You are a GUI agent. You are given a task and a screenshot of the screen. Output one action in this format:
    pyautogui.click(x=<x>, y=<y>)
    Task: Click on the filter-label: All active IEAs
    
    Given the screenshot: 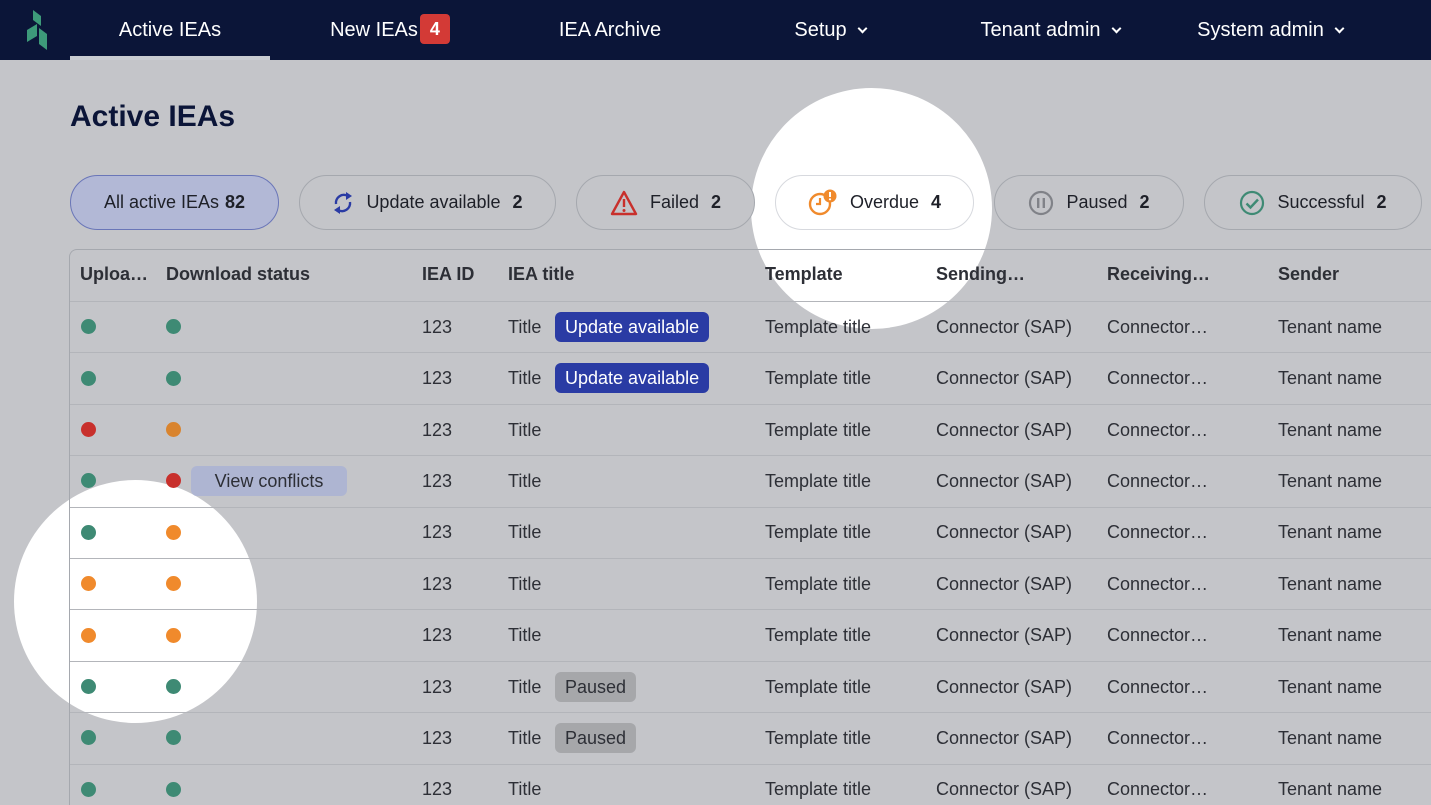 What is the action you would take?
    pyautogui.click(x=161, y=202)
    